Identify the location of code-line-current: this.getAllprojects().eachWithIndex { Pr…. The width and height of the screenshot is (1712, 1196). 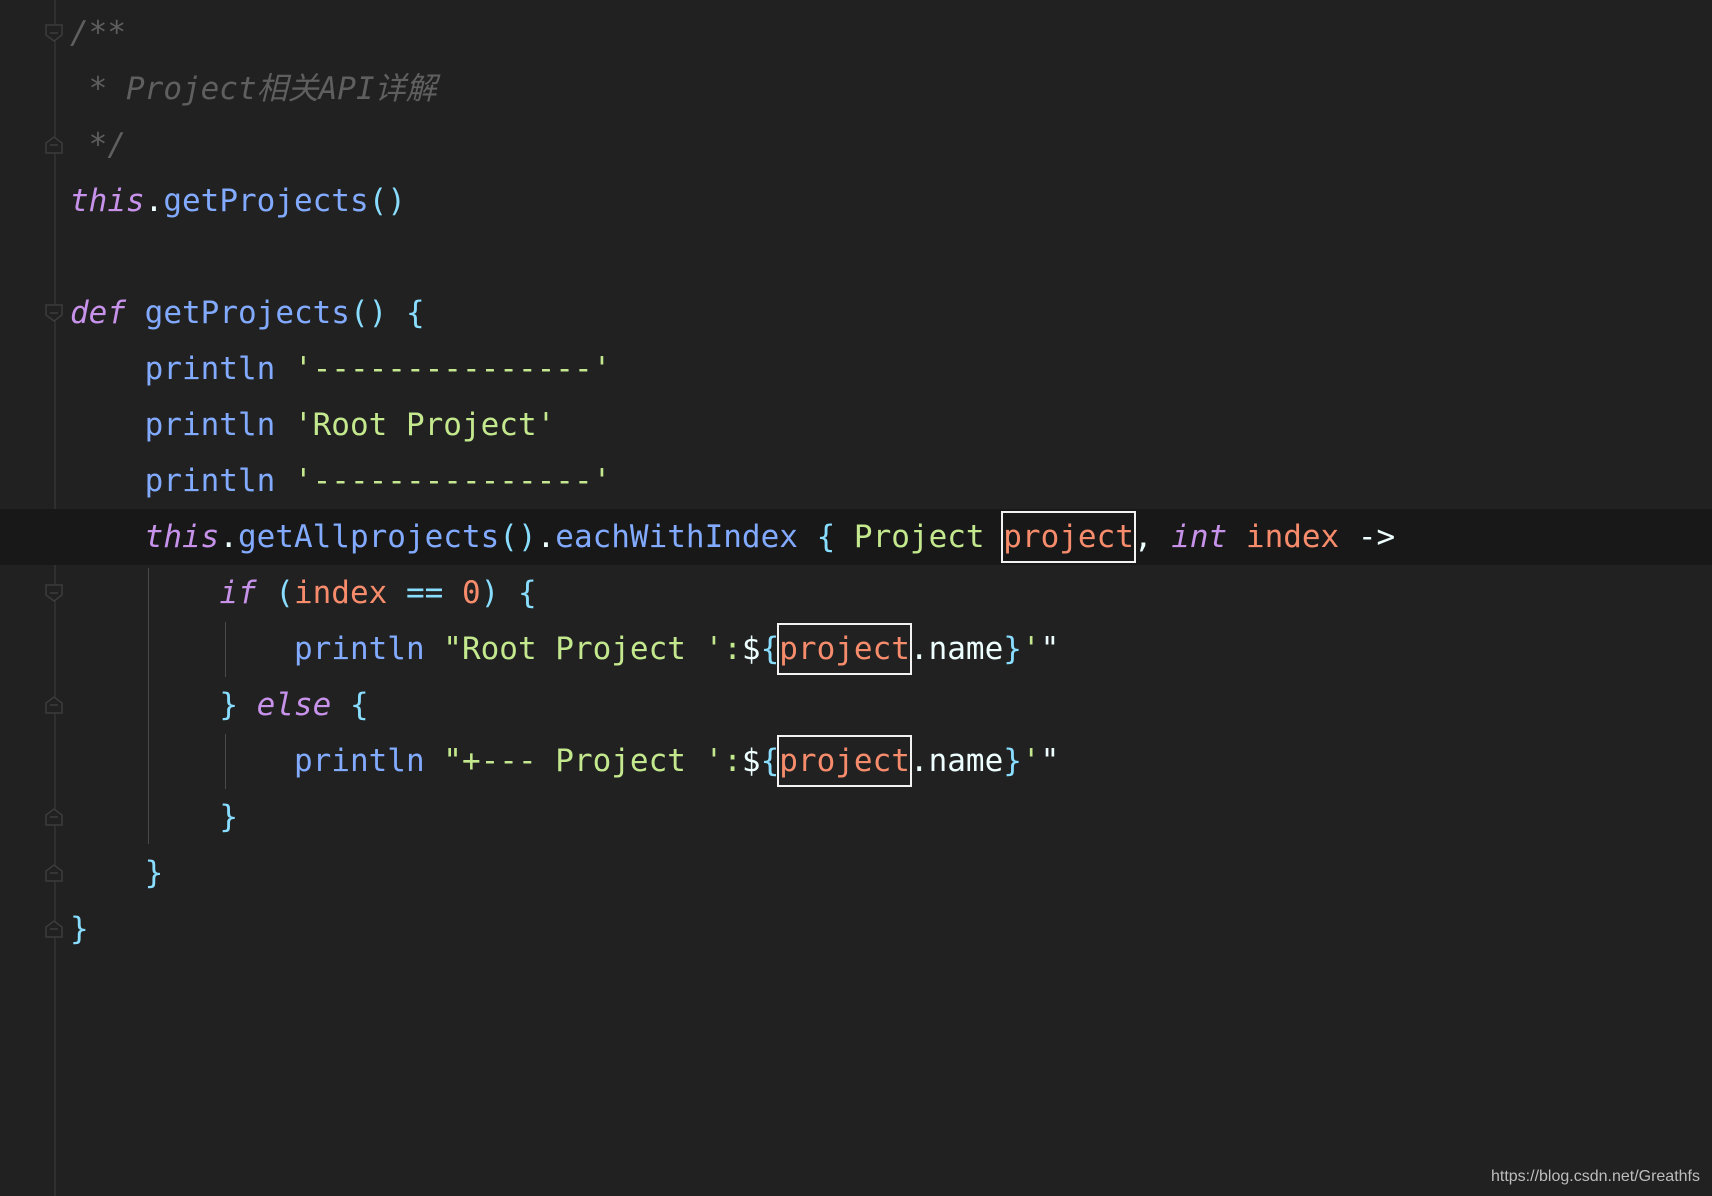
(856, 537).